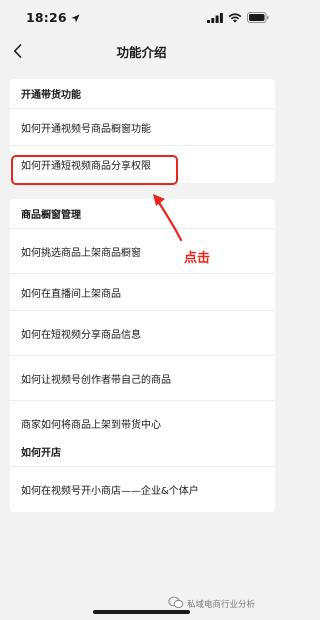  I want to click on list-item: 如何开通视频号商品橱窗功能, so click(142, 127).